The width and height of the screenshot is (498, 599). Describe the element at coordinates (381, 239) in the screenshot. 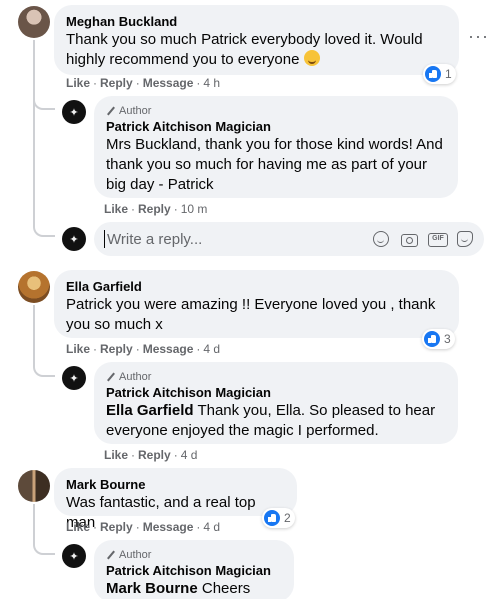

I see `emoji-icon` at that location.